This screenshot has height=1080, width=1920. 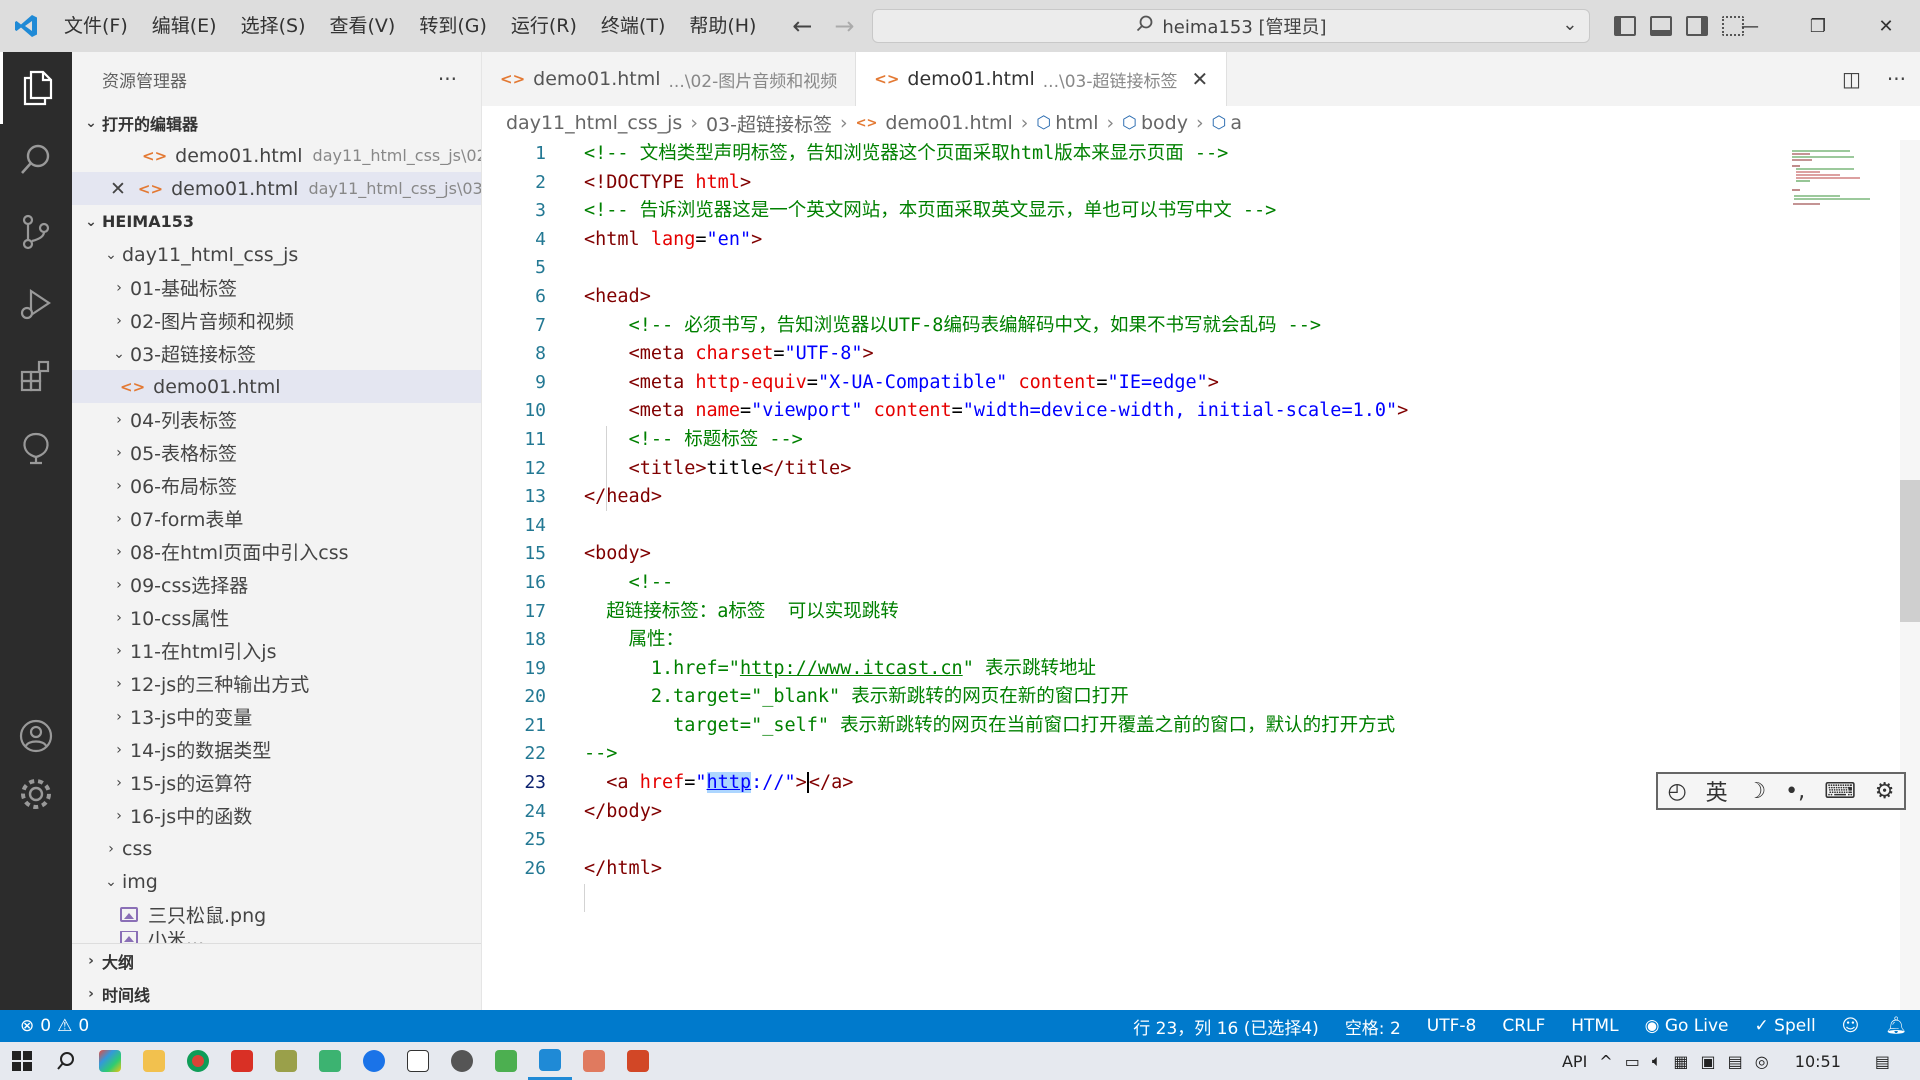 I want to click on command-center: heima153 [管理员] ⌄, so click(x=1231, y=26).